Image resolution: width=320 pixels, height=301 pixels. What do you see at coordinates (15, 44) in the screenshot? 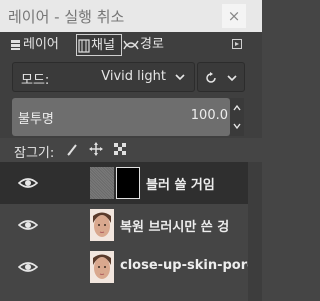
I see `layers-icon` at bounding box center [15, 44].